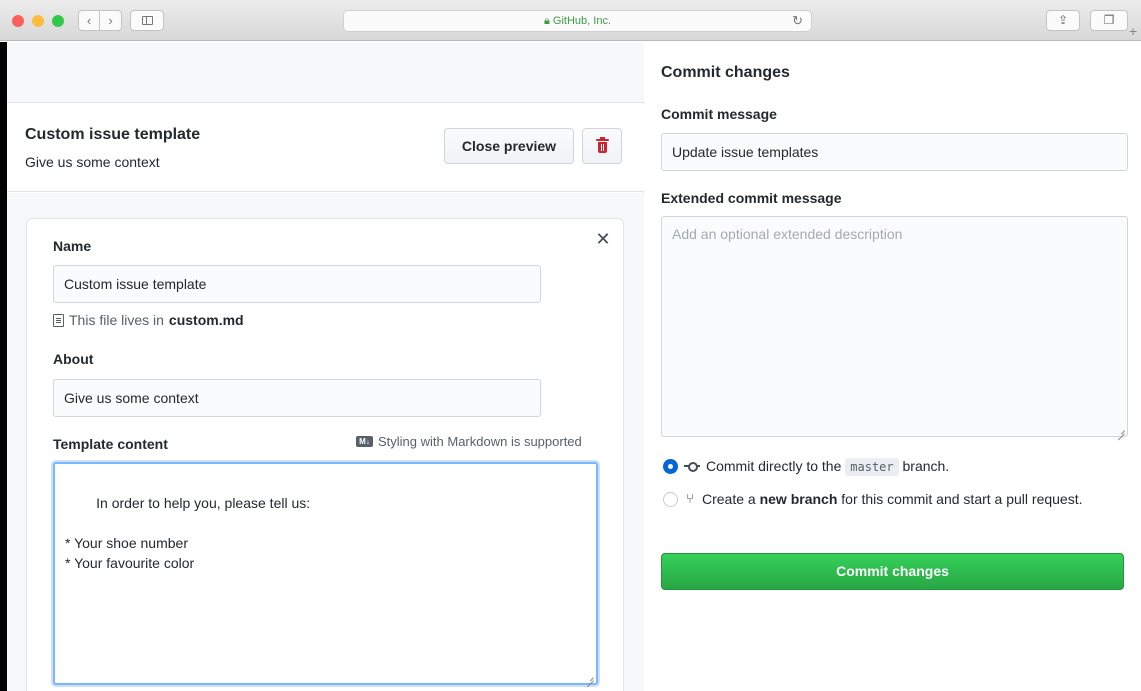 This screenshot has width=1141, height=691. I want to click on window-controls, so click(38, 21).